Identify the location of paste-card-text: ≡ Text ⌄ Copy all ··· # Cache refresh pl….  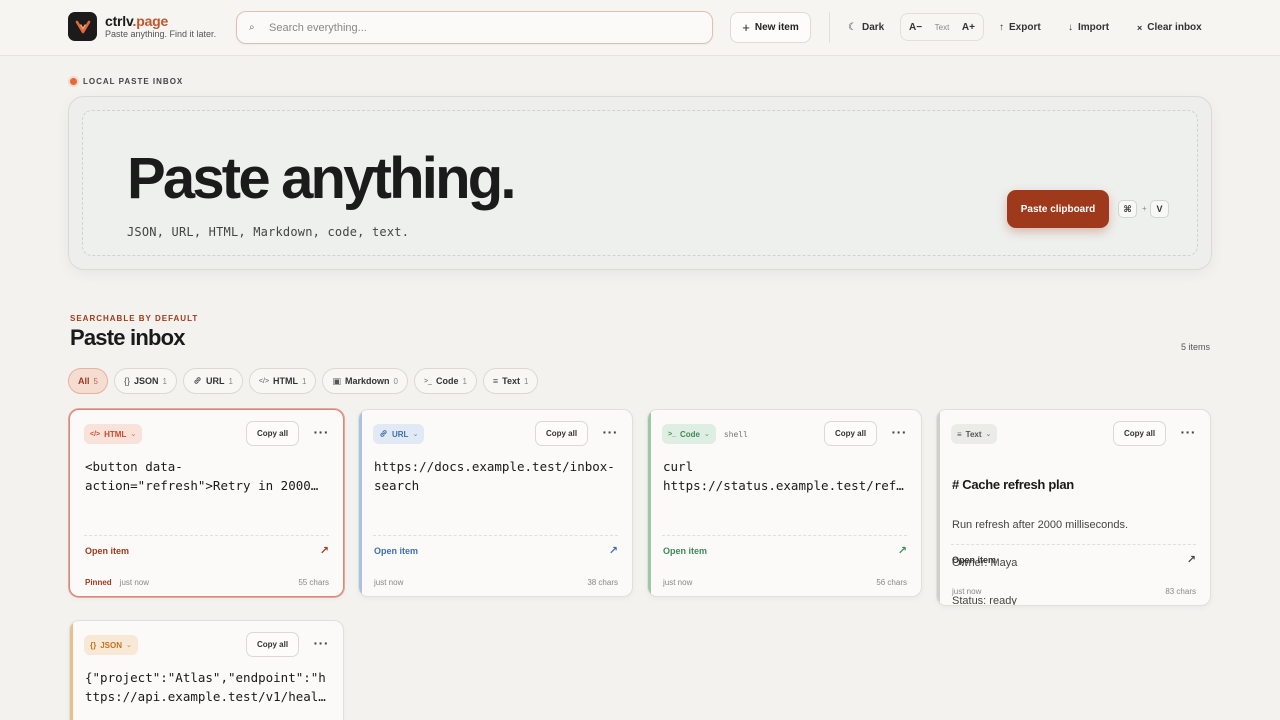
(1073, 507).